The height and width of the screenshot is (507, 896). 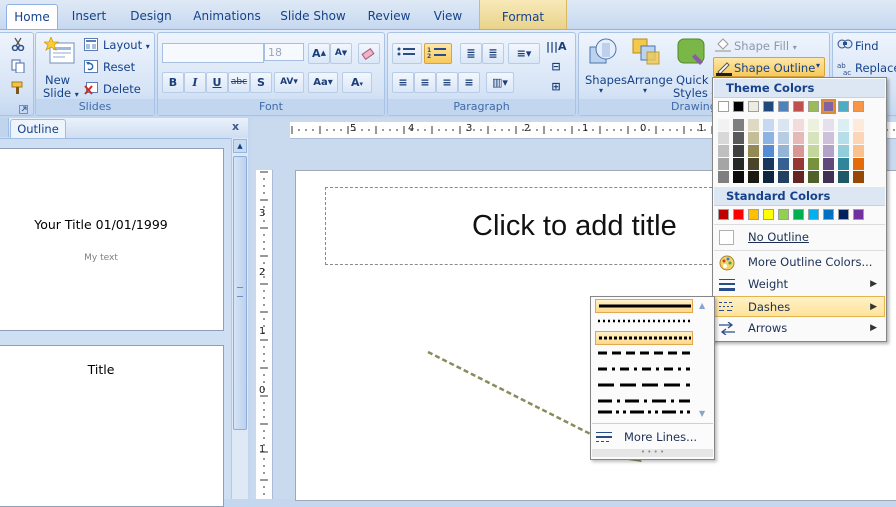 What do you see at coordinates (239, 82) in the screenshot?
I see `strikethrough-button: abc` at bounding box center [239, 82].